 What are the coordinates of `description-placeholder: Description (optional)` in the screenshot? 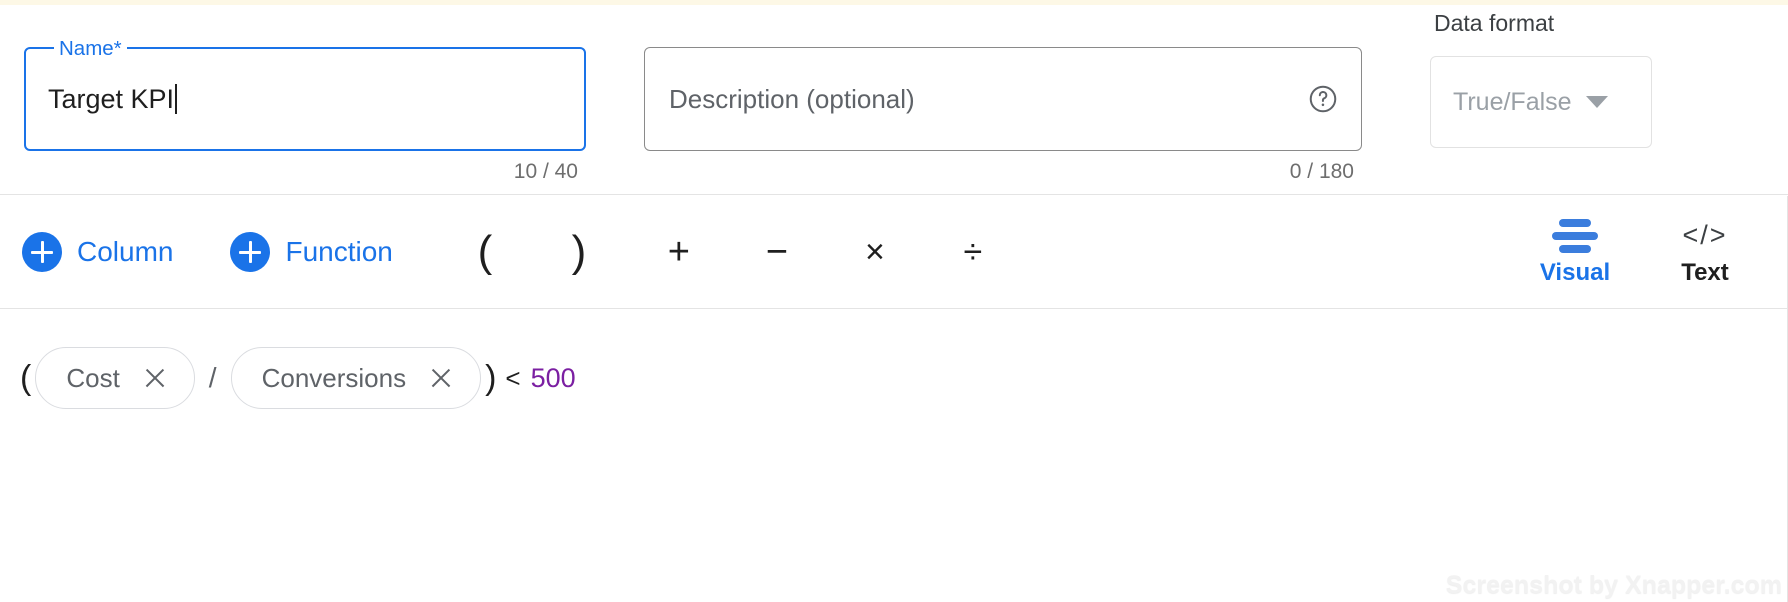 It's located at (792, 99).